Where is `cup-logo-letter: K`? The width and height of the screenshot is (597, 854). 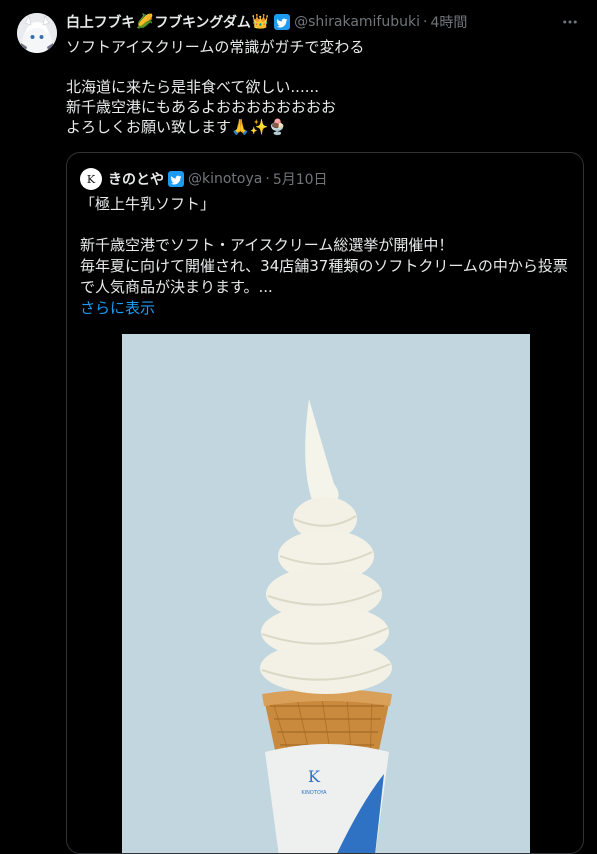
cup-logo-letter: K is located at coordinates (314, 776).